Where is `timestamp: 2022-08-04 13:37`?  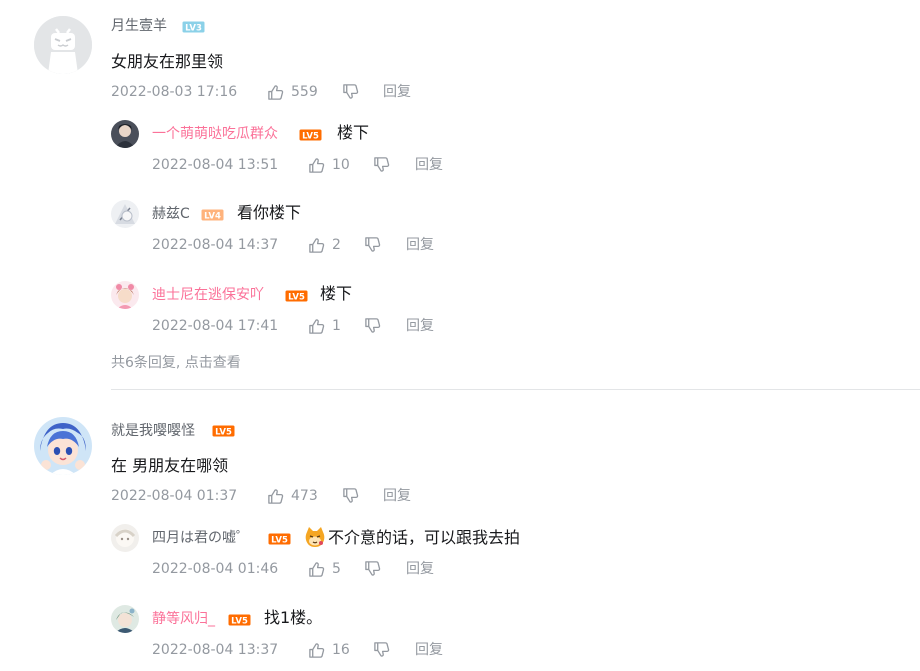 timestamp: 2022-08-04 13:37 is located at coordinates (215, 650).